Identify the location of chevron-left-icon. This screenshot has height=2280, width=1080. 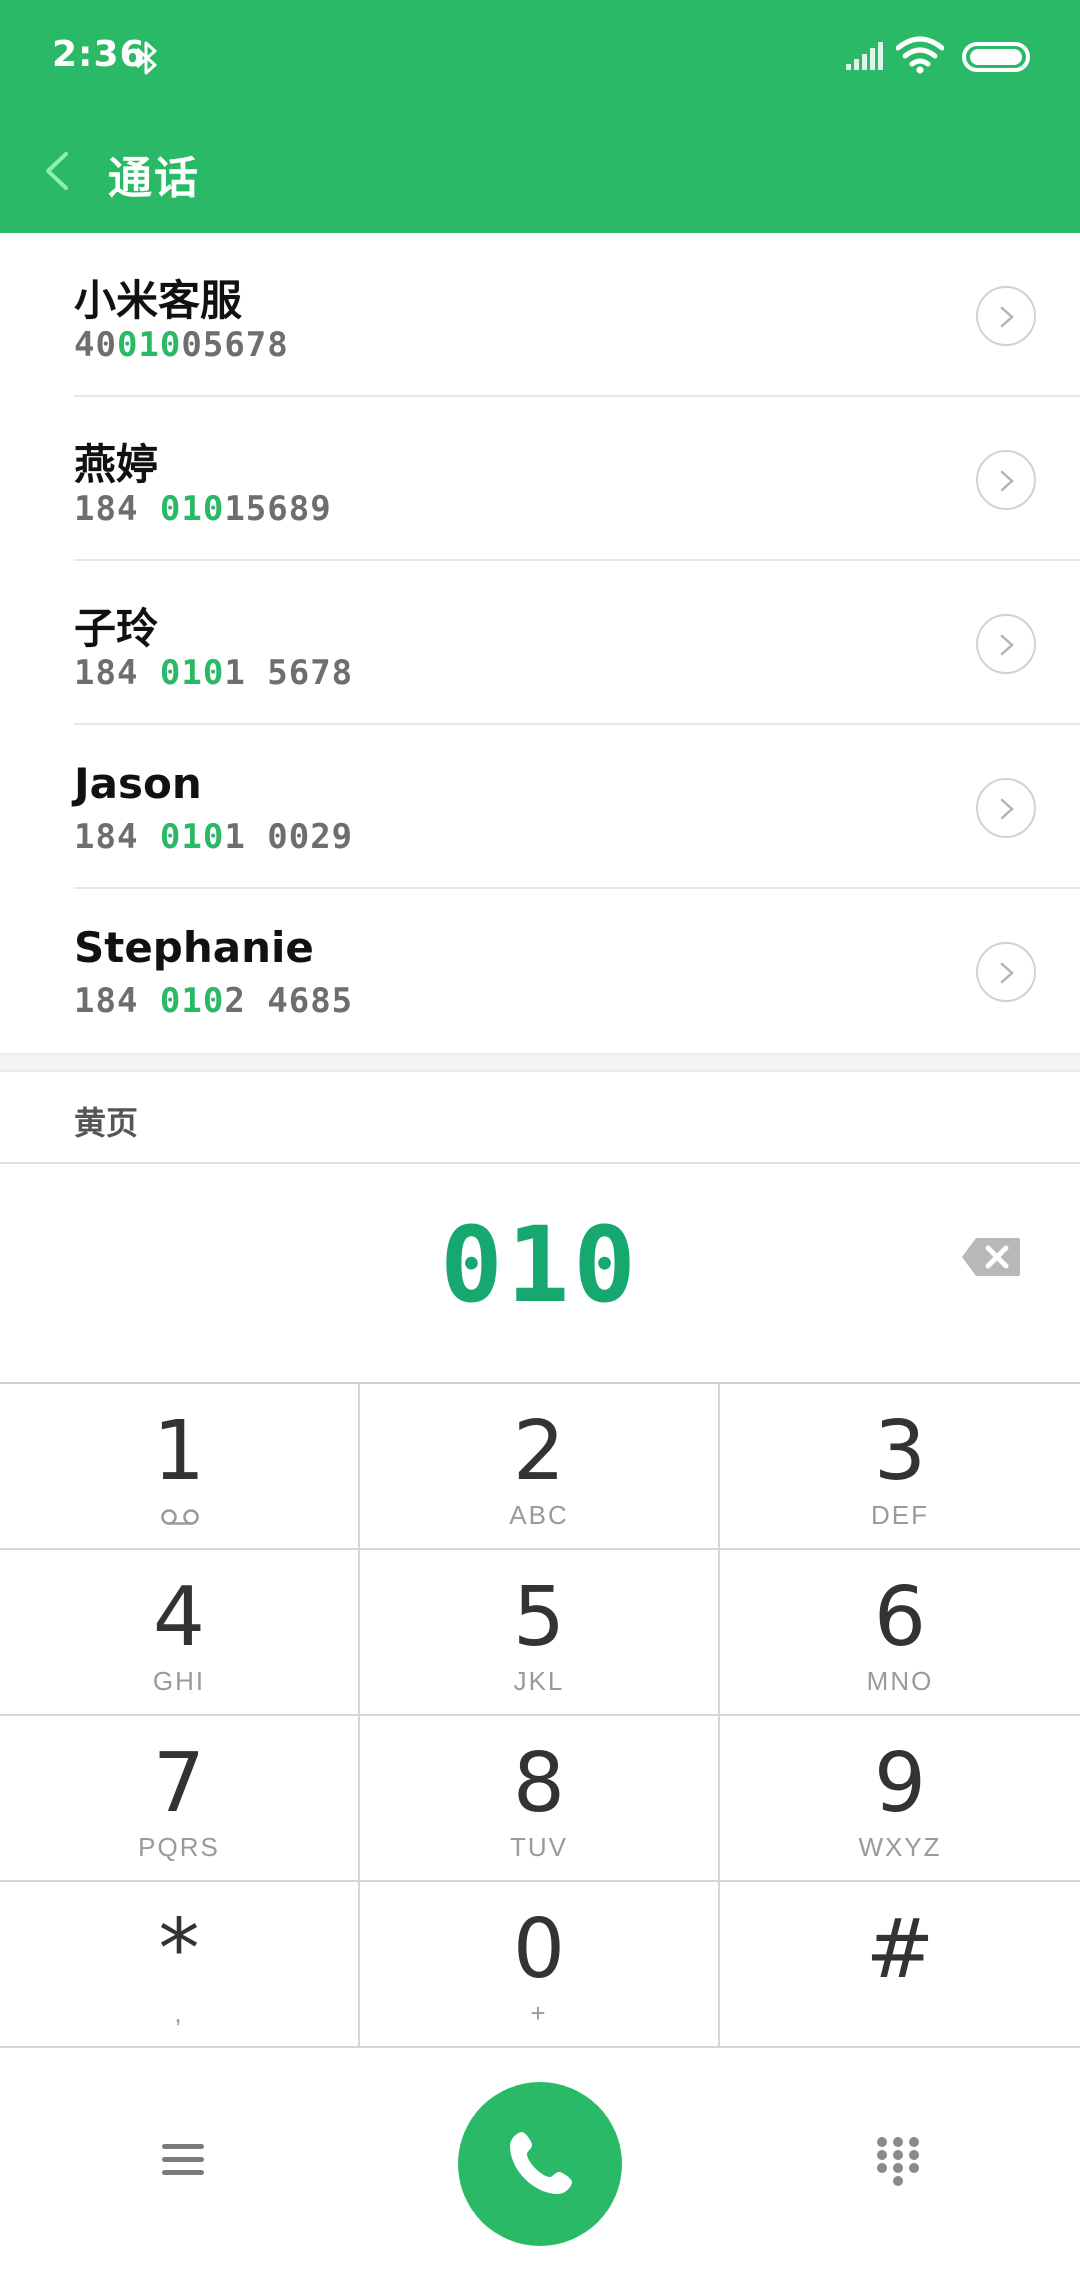
(57, 171).